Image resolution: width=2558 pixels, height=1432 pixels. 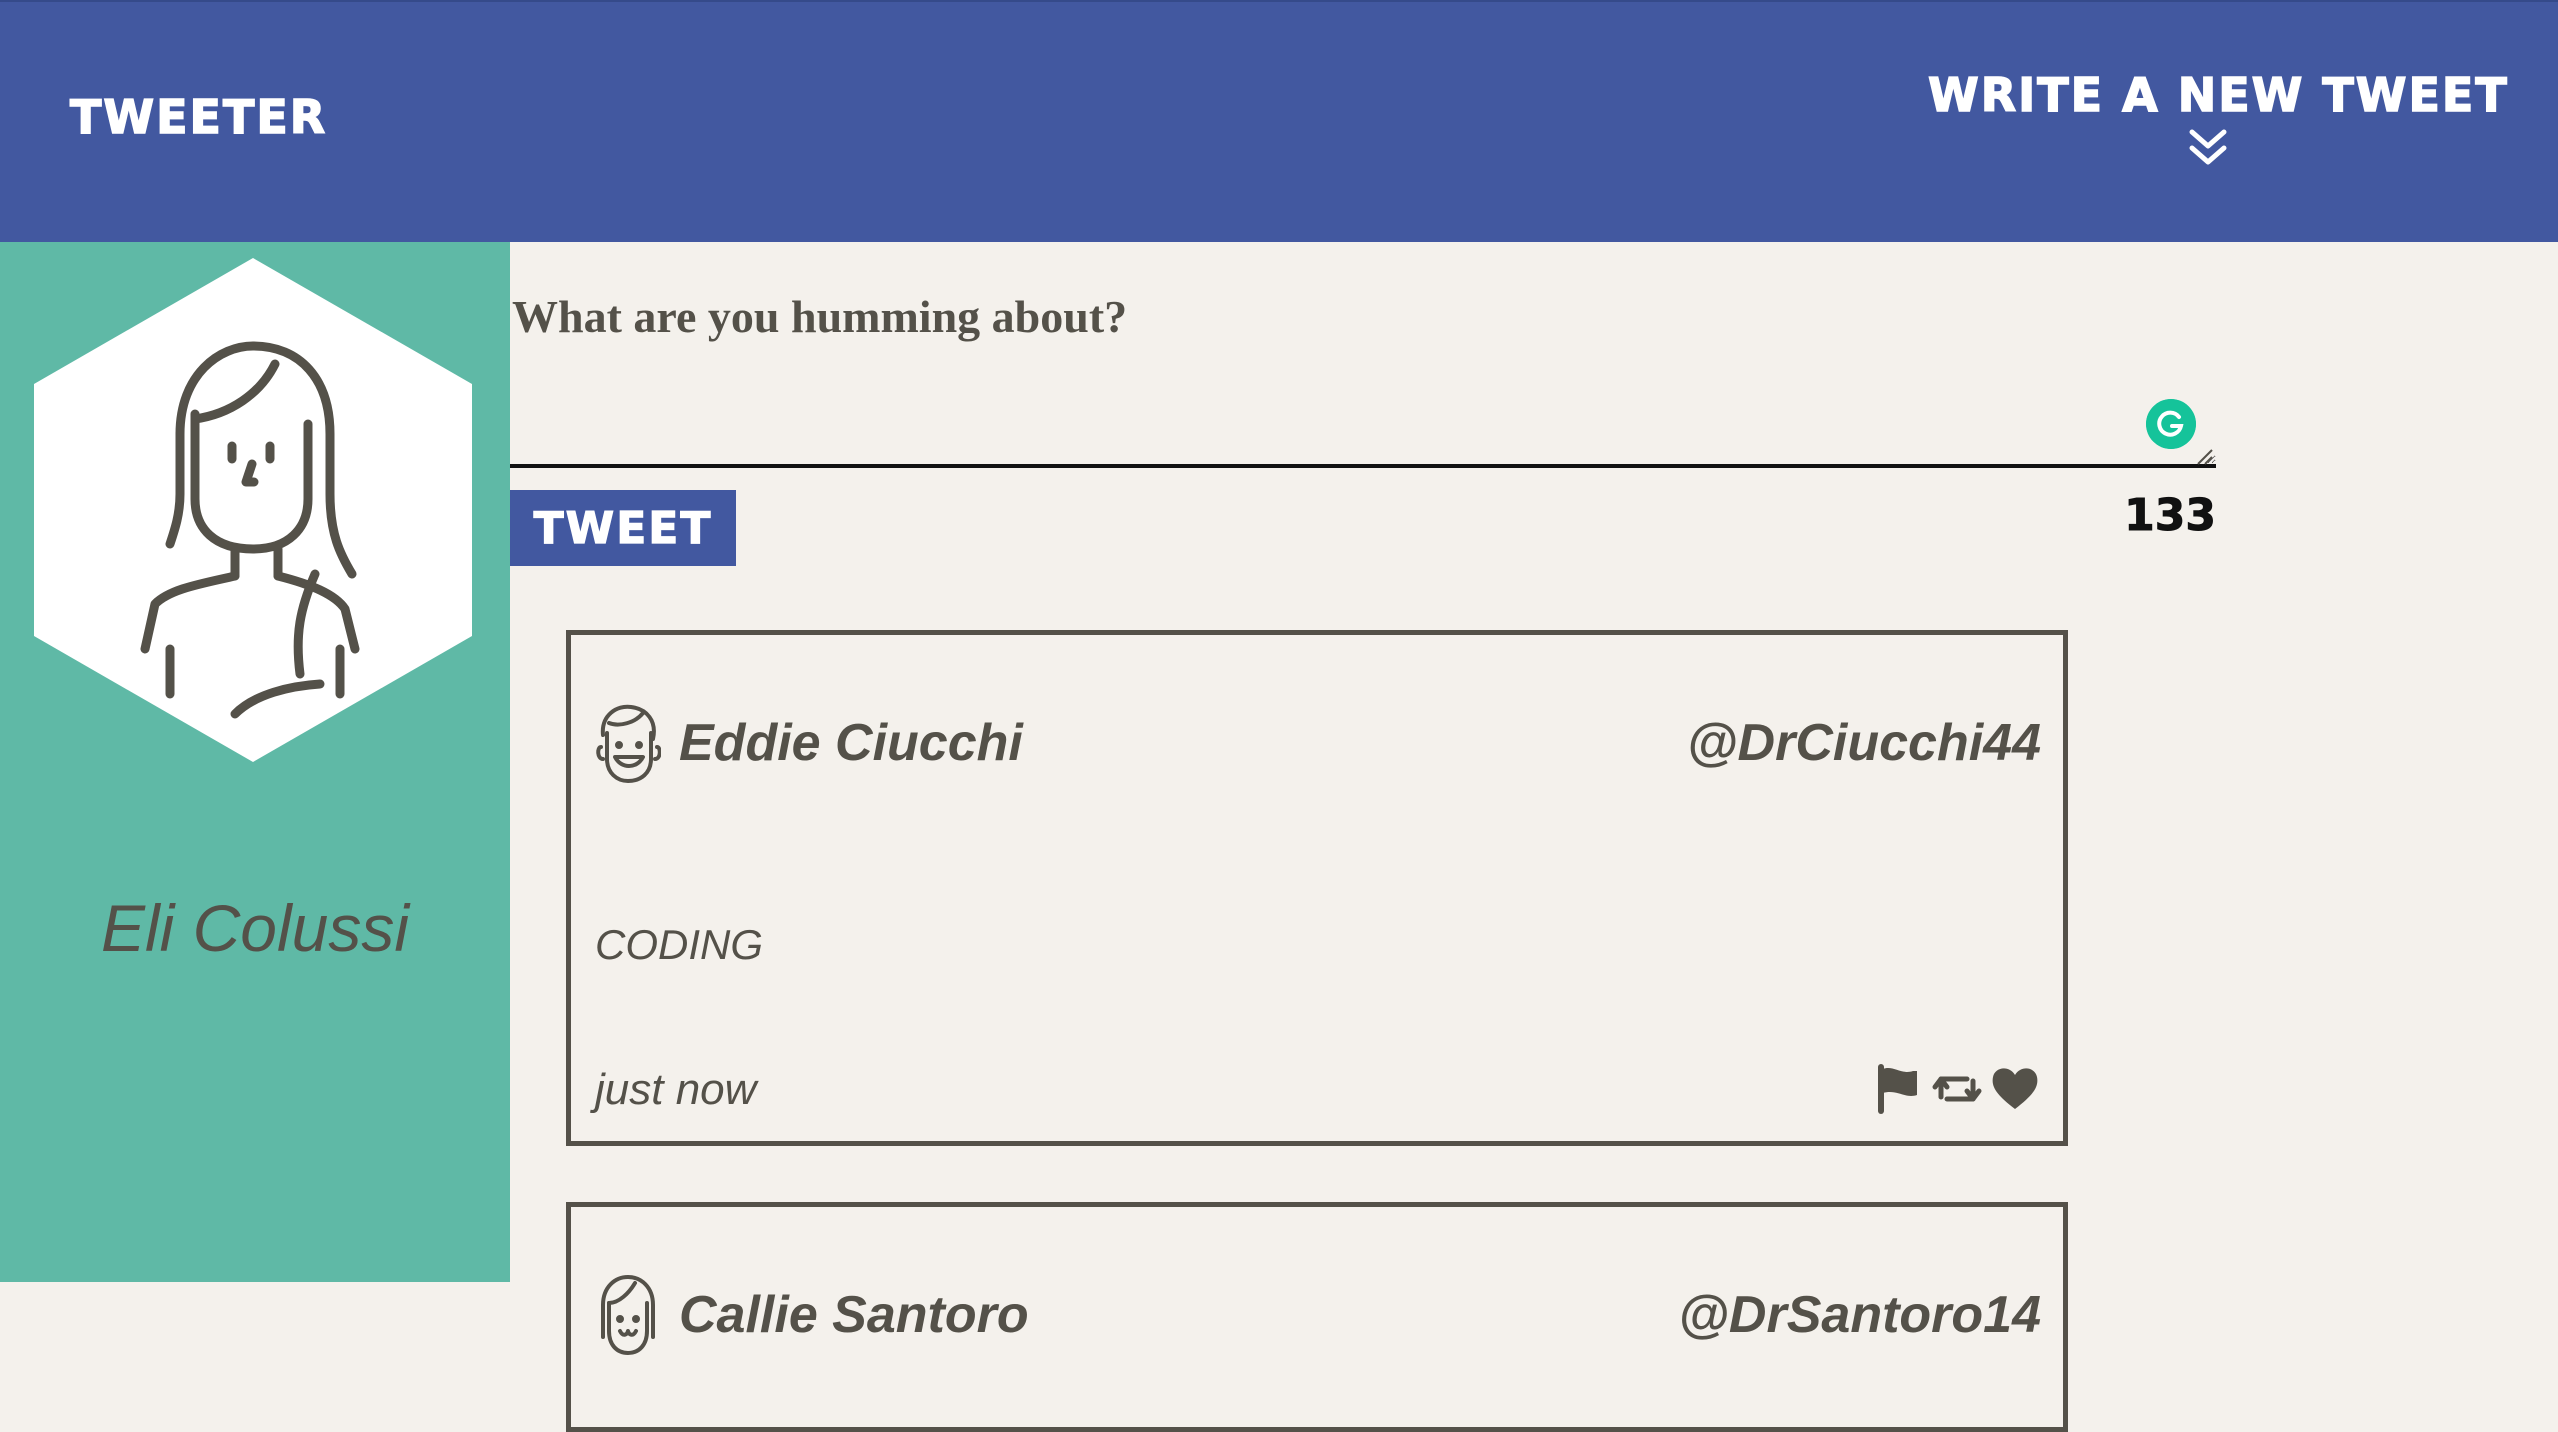 I want to click on profile-name: Eli Colussi, so click(x=255, y=928).